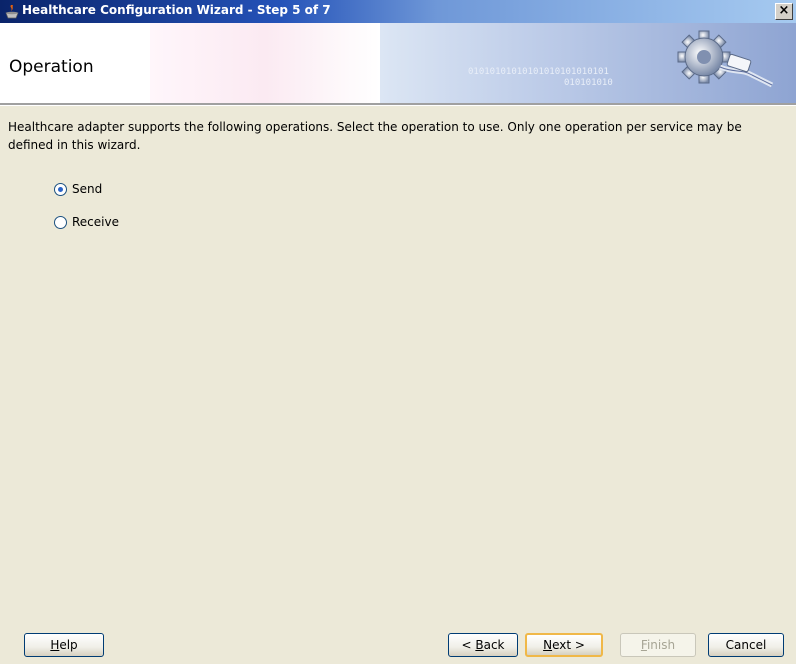 This screenshot has width=796, height=664. Describe the element at coordinates (55, 645) in the screenshot. I see `help-mnemonic: H` at that location.